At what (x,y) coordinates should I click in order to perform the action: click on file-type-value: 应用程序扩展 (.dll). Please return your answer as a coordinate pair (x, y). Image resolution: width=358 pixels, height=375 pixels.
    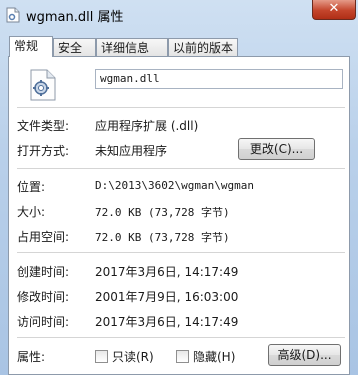
    Looking at the image, I should click on (147, 126).